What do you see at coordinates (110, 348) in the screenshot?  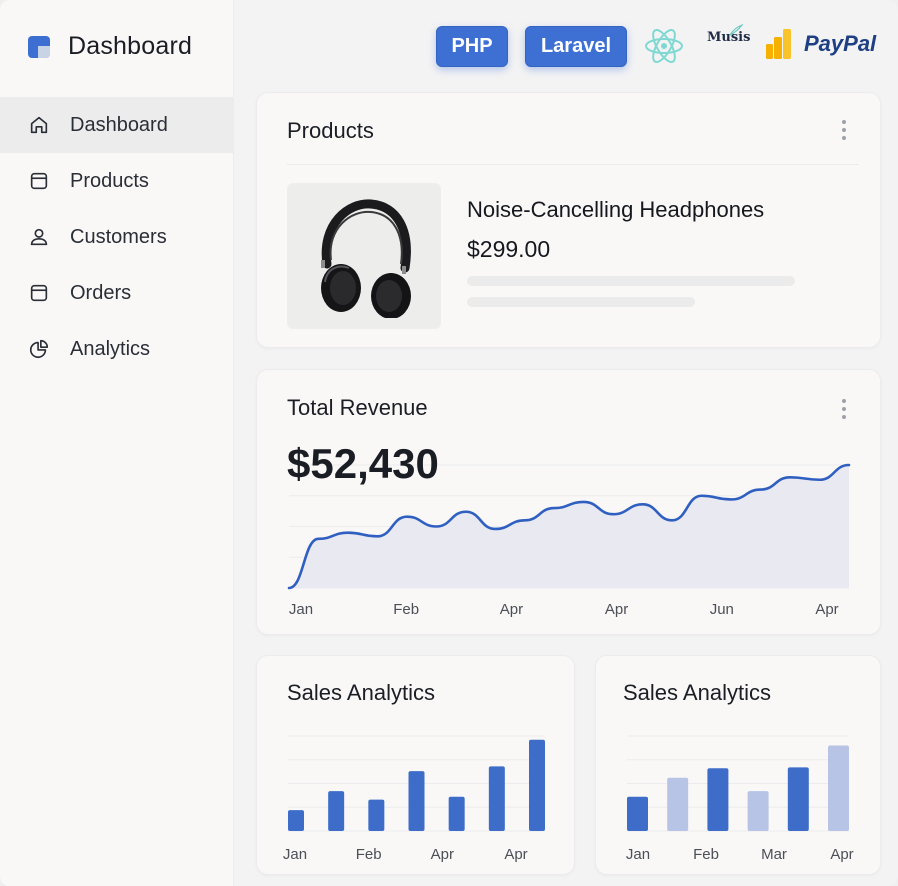 I see `sidebar-item-label: Analytics` at bounding box center [110, 348].